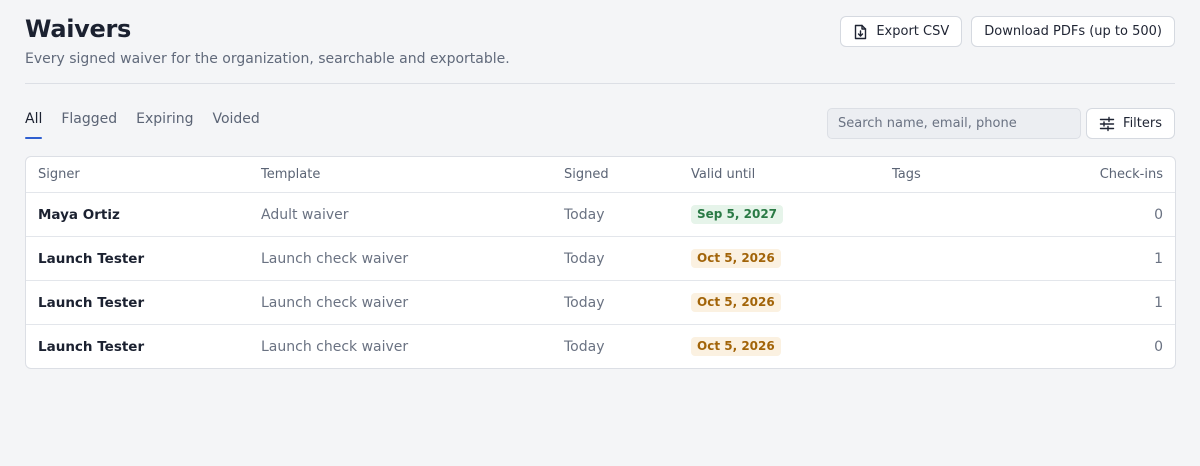 This screenshot has height=466, width=1200. What do you see at coordinates (78, 29) in the screenshot?
I see `page-title: Waivers` at bounding box center [78, 29].